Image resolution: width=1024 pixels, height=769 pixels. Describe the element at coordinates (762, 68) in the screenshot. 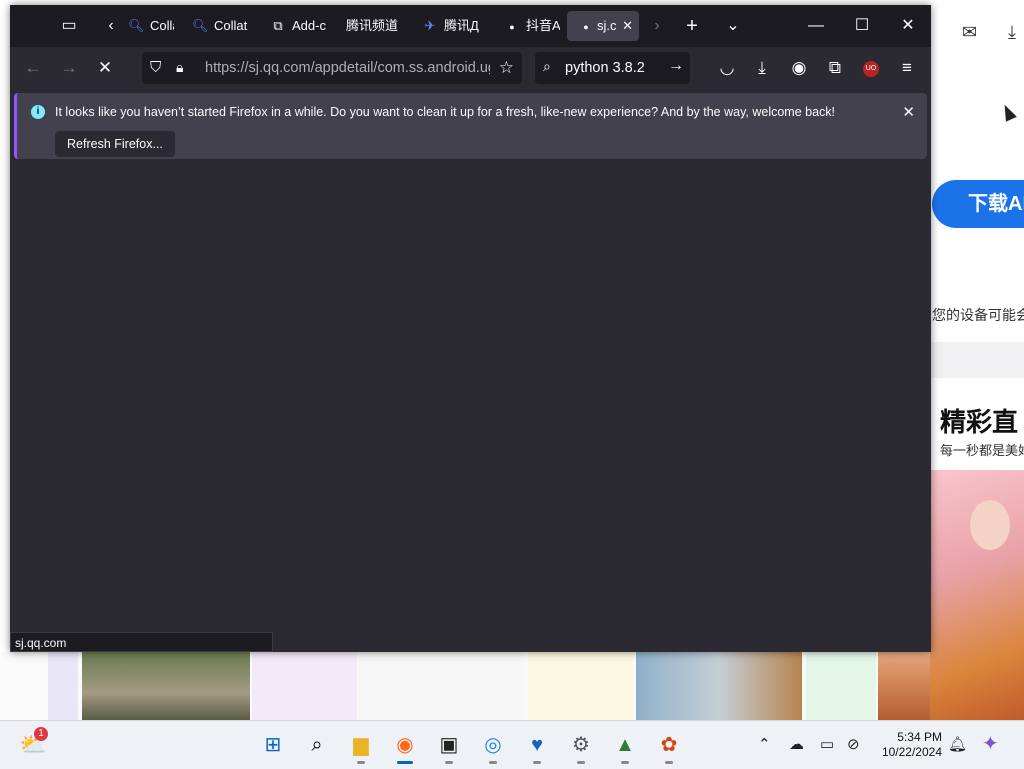

I see `downloads-icon: ⤓` at that location.